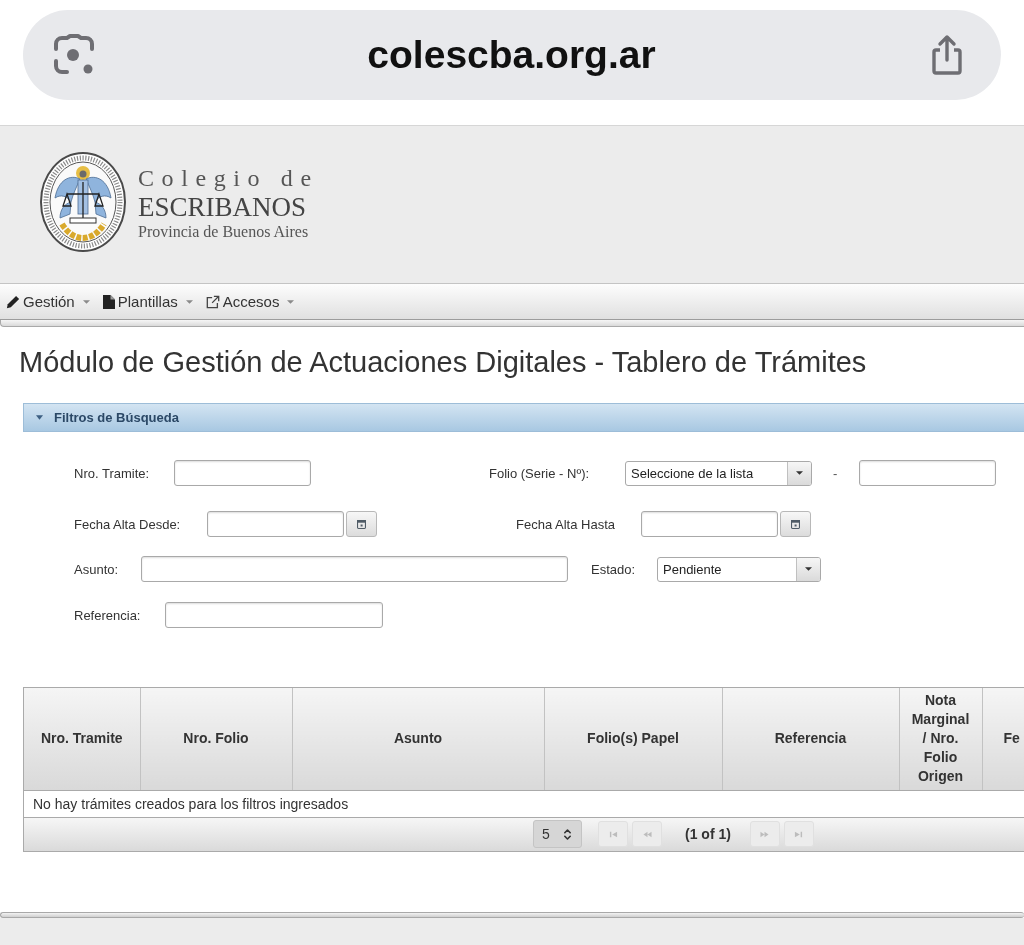 Image resolution: width=1024 pixels, height=945 pixels. I want to click on empty-message: No hay trámites creados para los filtros ingresados, so click(524, 803).